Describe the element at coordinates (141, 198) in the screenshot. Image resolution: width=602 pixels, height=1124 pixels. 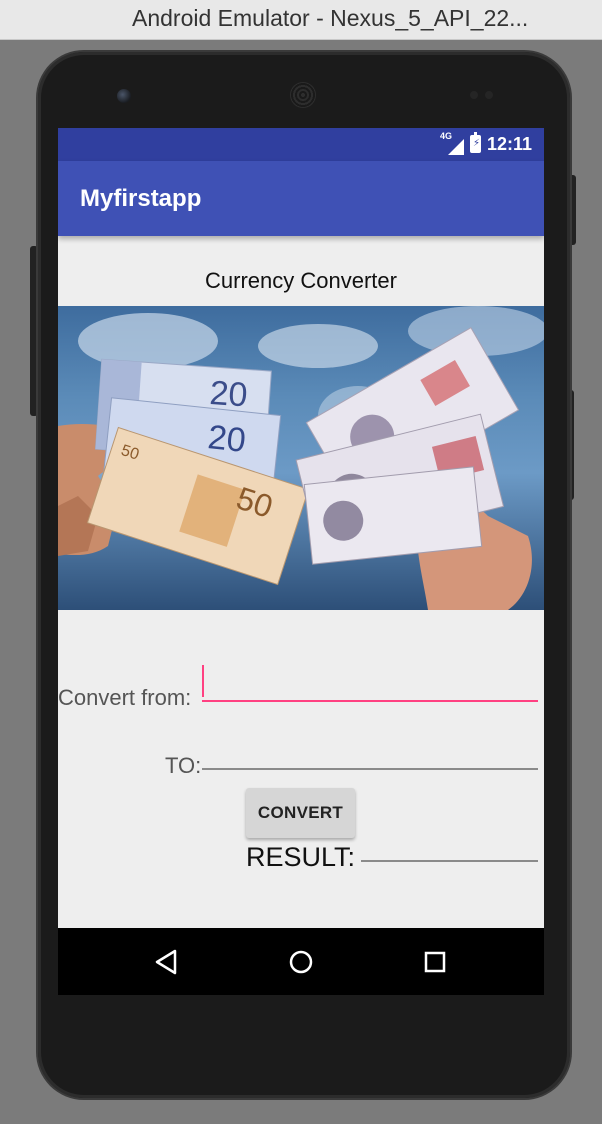
I see `app-title: Myfirstapp` at that location.